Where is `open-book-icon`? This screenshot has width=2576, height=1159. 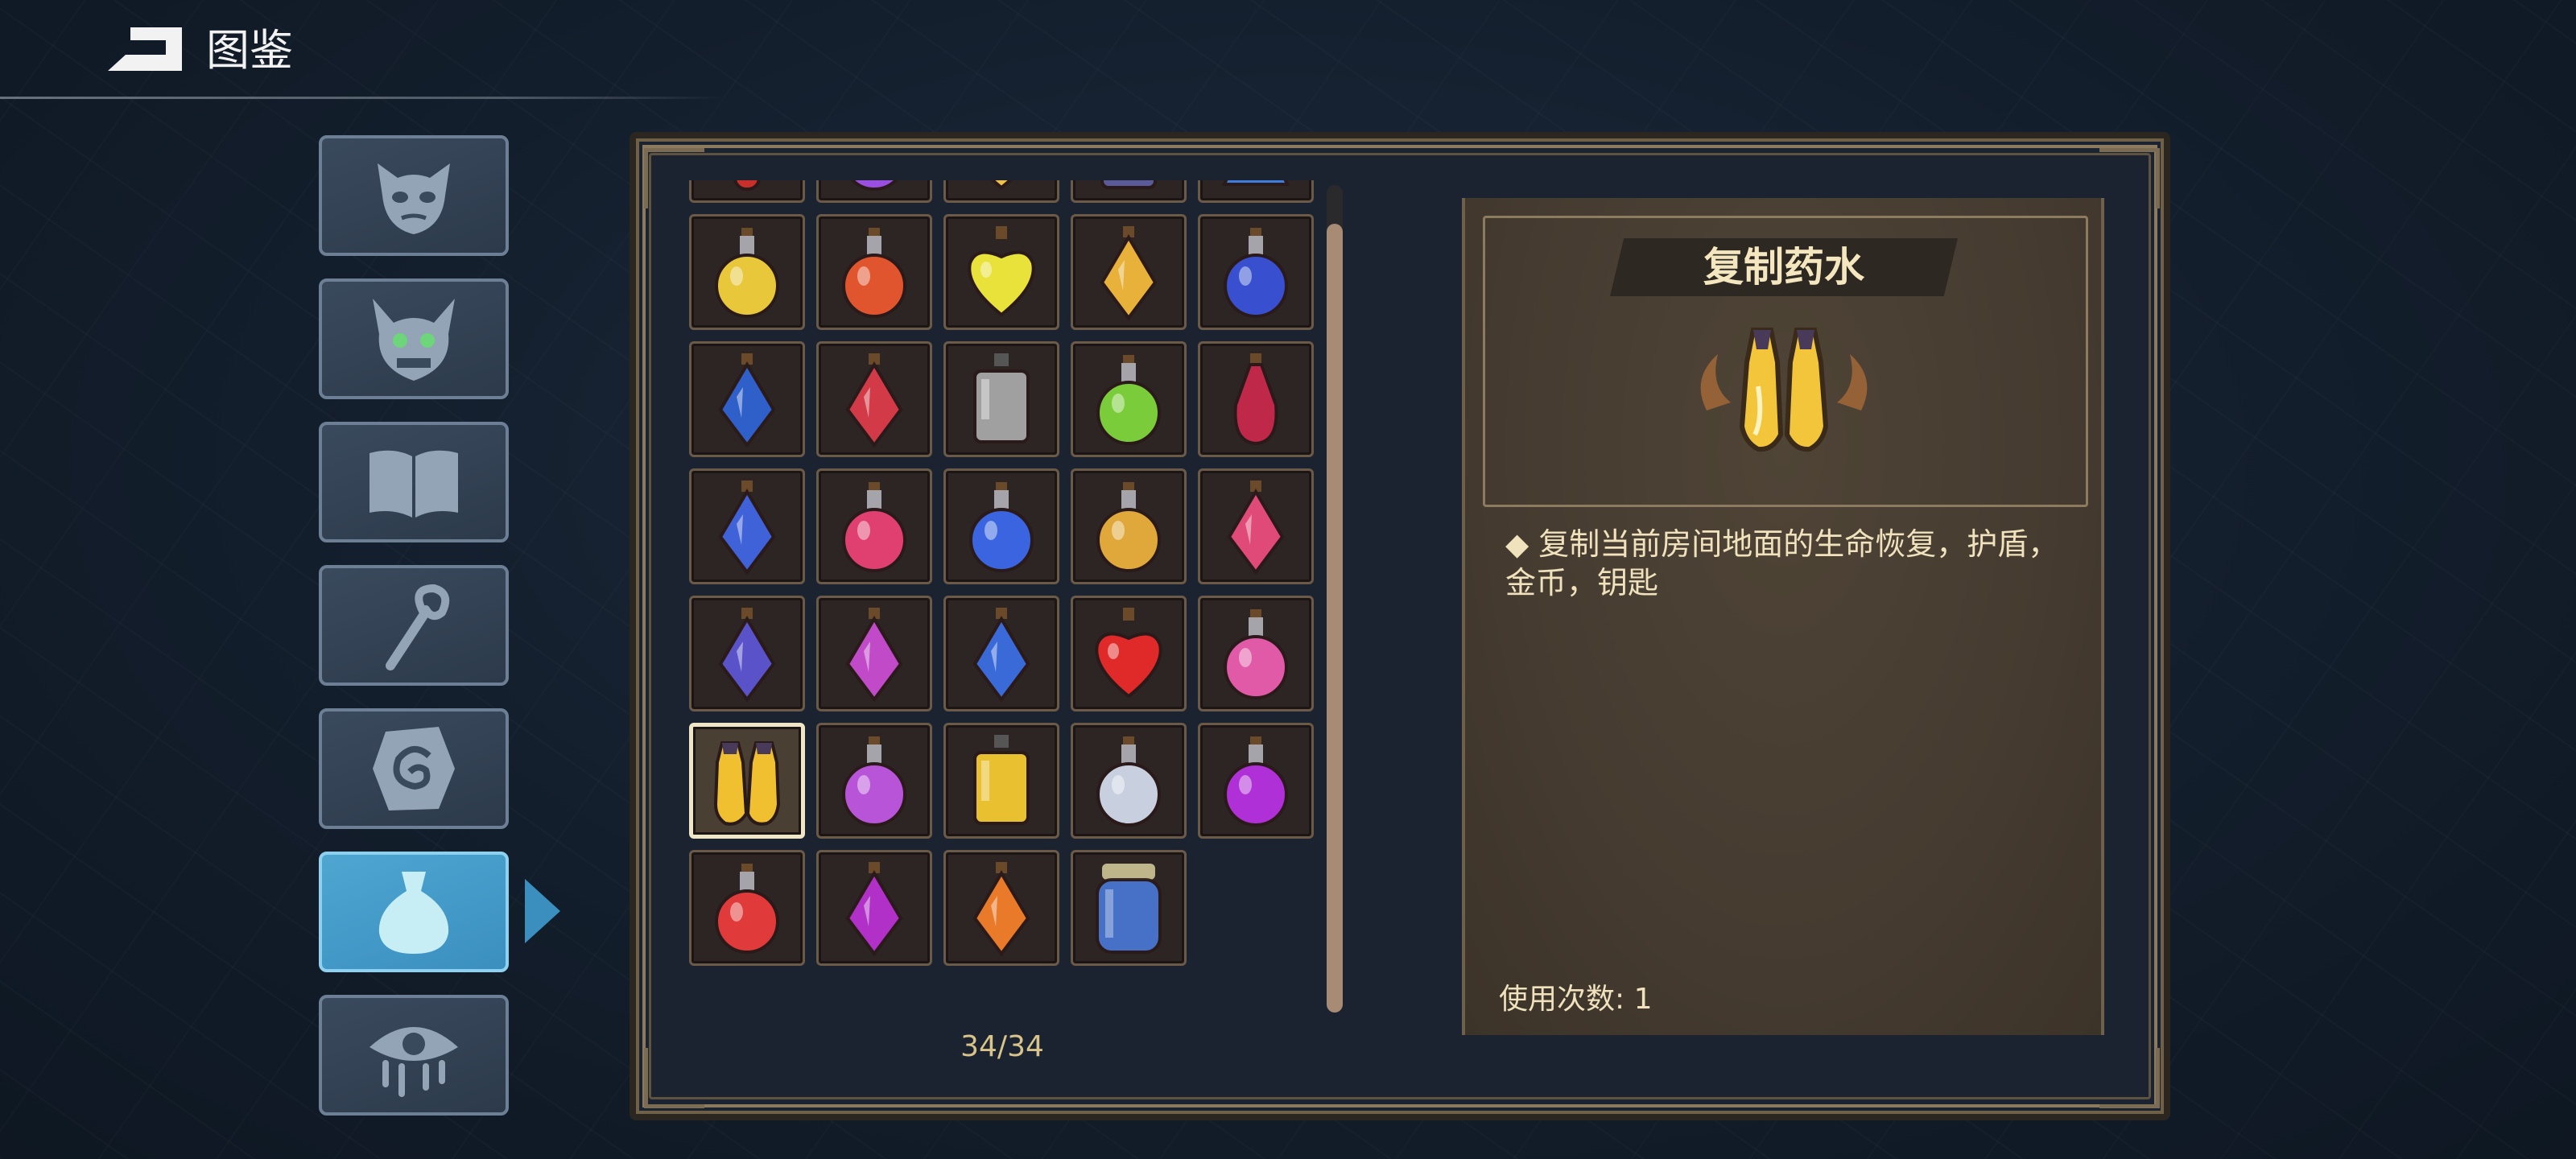
open-book-icon is located at coordinates (413, 484).